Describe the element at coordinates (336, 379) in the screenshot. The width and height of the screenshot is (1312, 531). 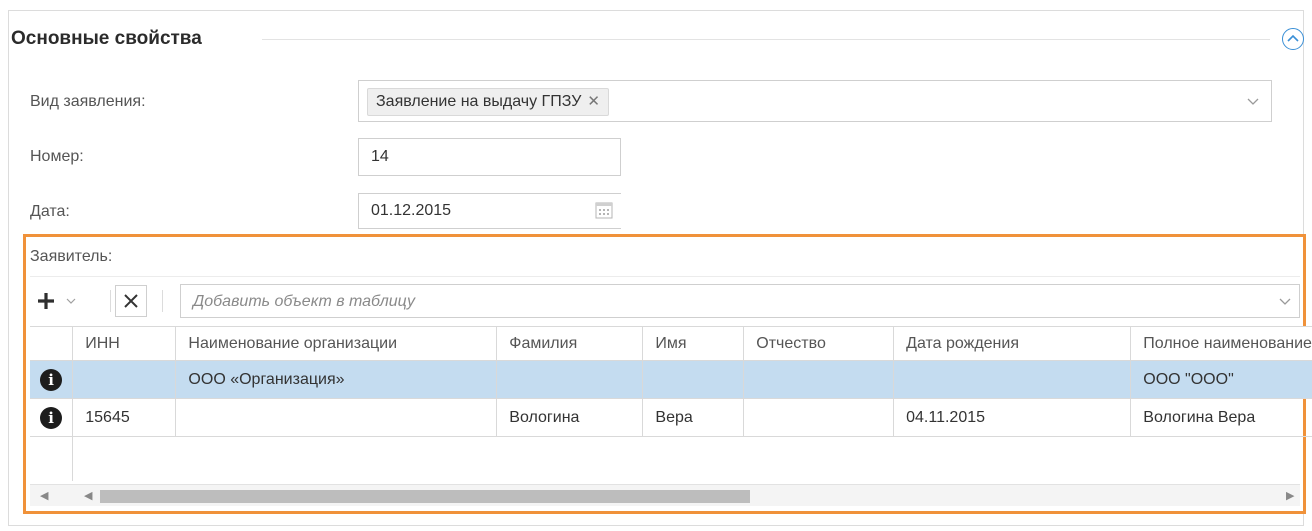
I see `table-cell: ООО «Организация»` at that location.